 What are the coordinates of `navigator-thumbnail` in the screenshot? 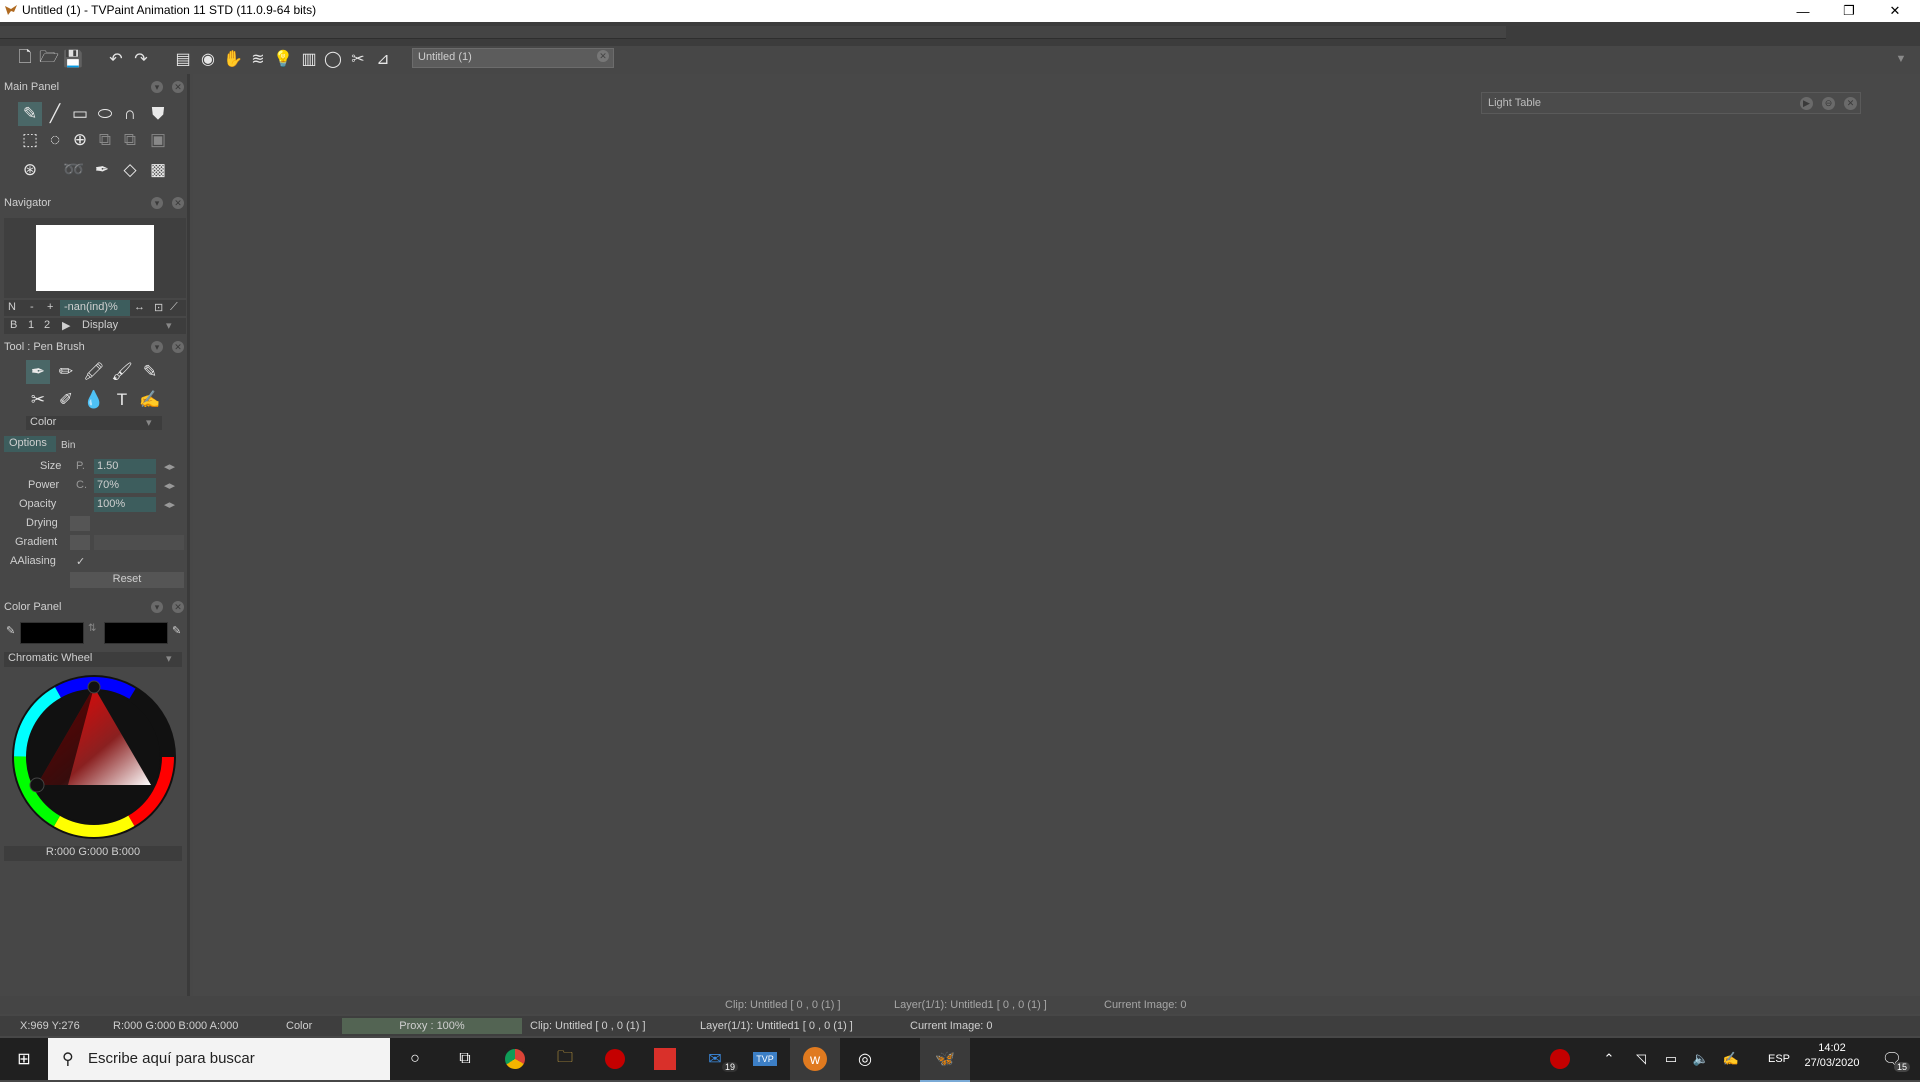 It's located at (95, 258).